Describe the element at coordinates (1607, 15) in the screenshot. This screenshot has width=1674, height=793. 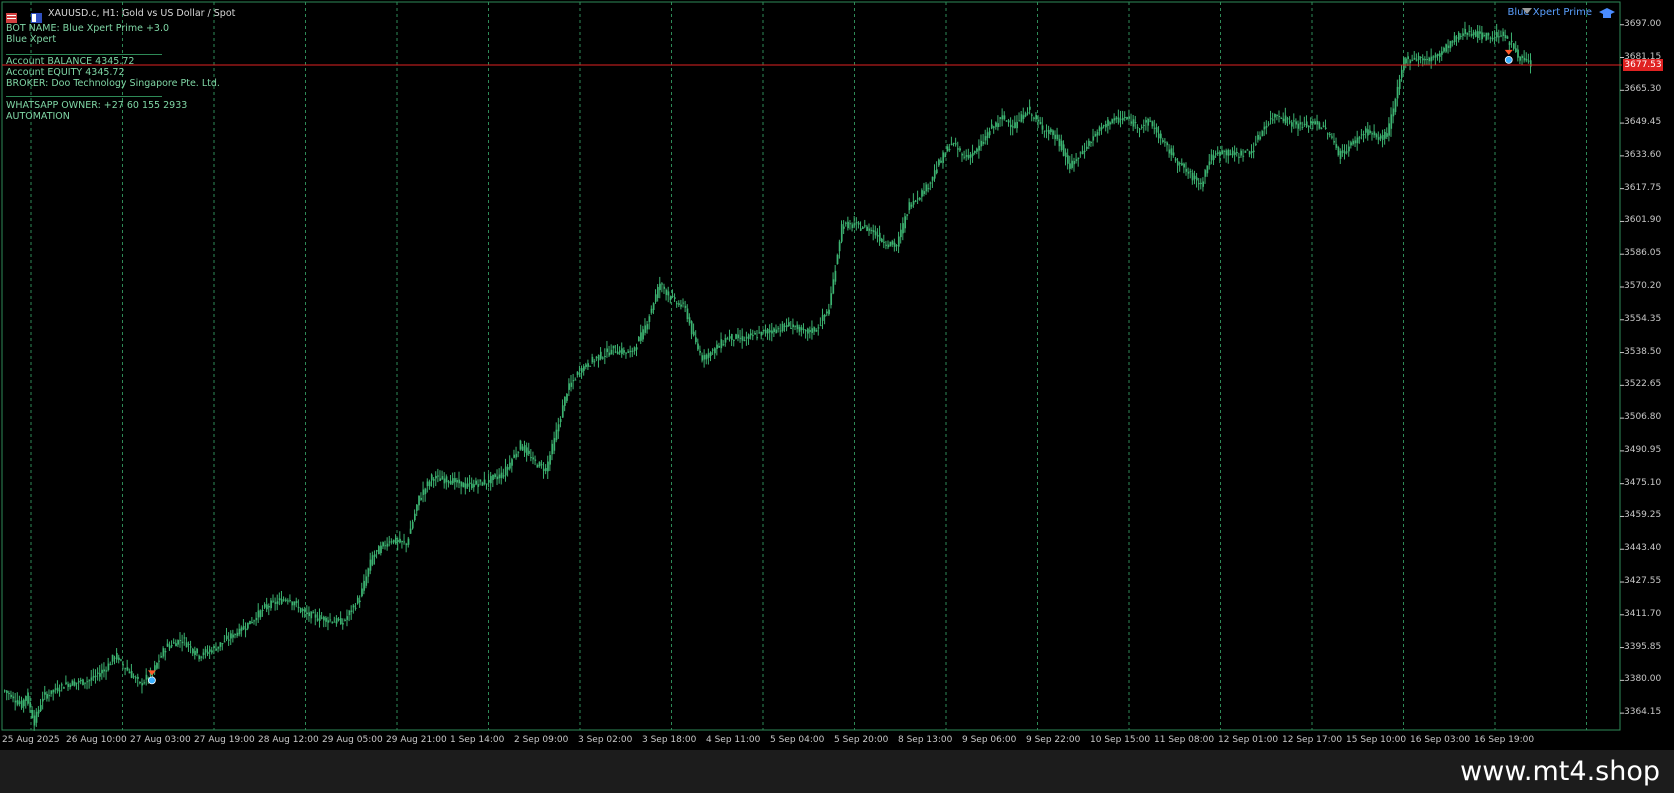
I see `graduation-cap-icon` at that location.